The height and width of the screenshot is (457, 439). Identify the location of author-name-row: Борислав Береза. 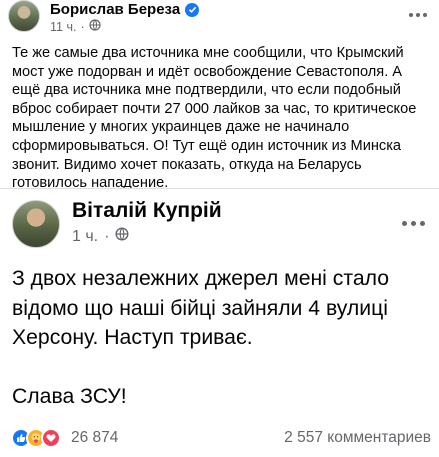
(125, 9).